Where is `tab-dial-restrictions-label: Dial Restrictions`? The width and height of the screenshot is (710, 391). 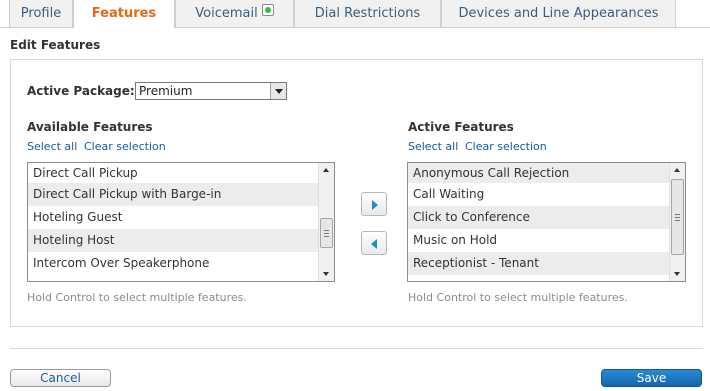
tab-dial-restrictions-label: Dial Restrictions is located at coordinates (367, 13).